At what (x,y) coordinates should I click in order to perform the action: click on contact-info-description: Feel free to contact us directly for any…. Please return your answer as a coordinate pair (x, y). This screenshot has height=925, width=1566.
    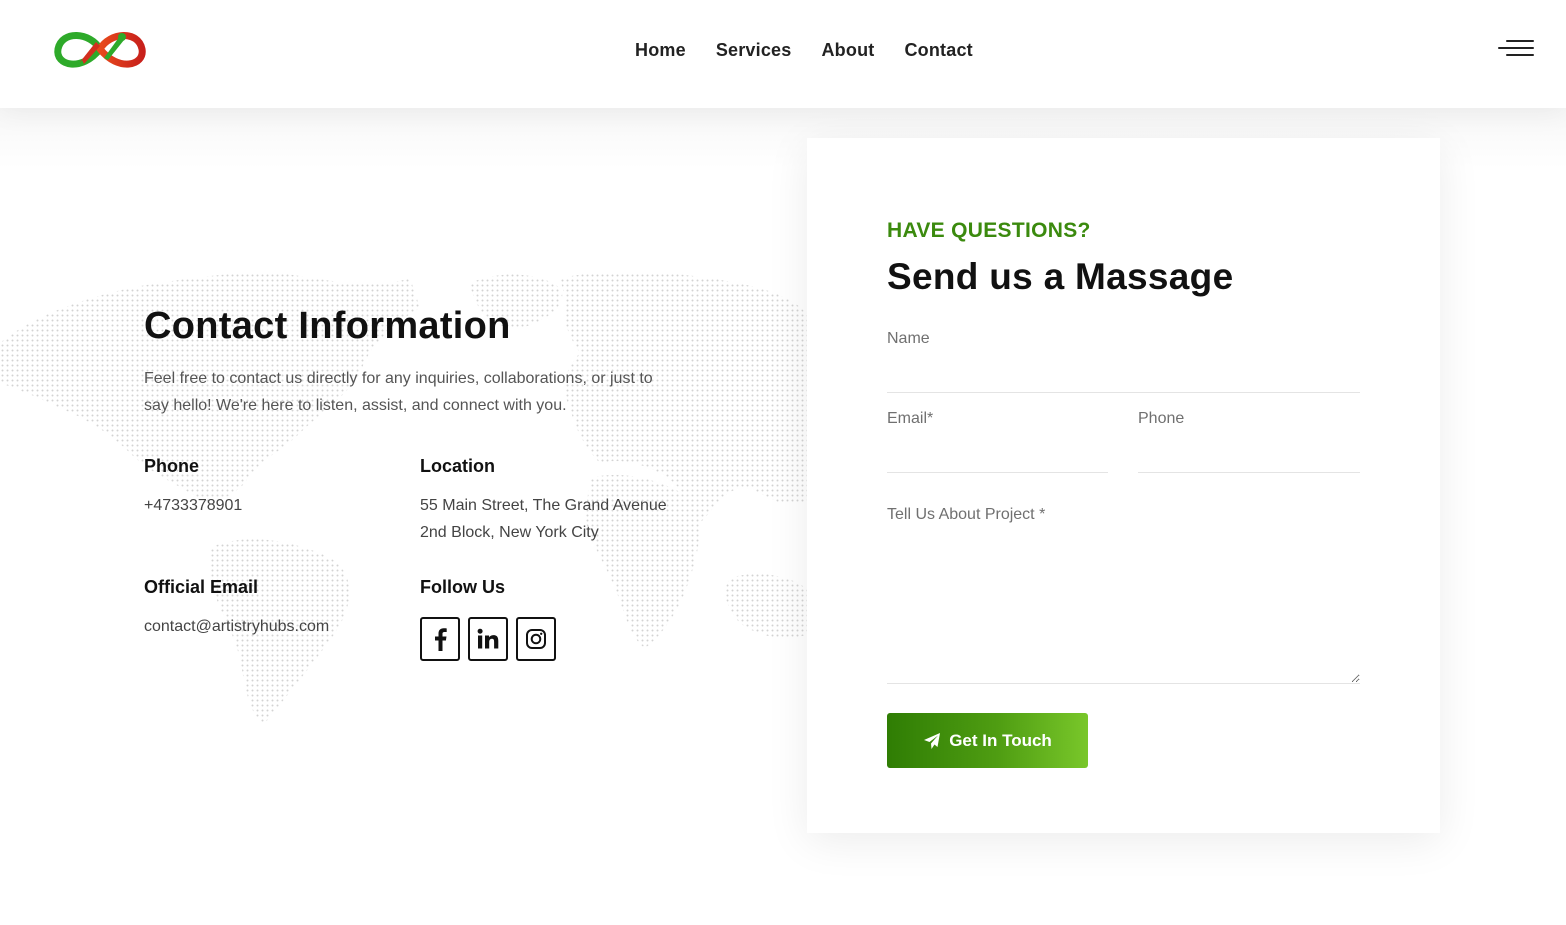
    Looking at the image, I should click on (398, 392).